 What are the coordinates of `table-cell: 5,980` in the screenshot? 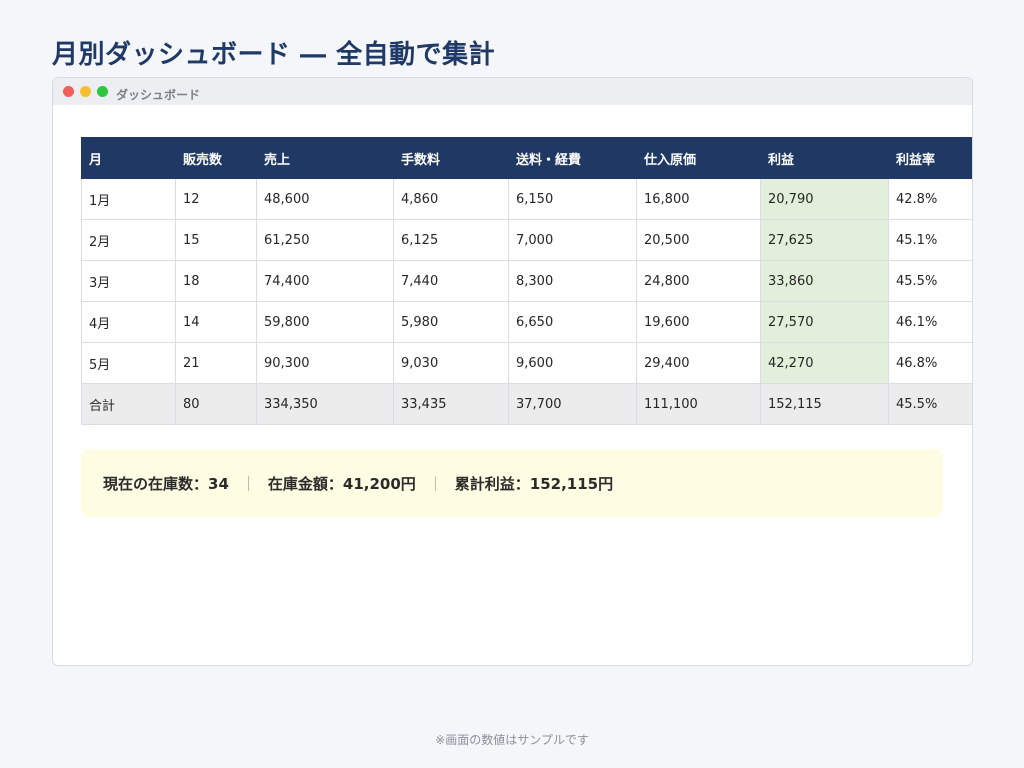 It's located at (451, 322).